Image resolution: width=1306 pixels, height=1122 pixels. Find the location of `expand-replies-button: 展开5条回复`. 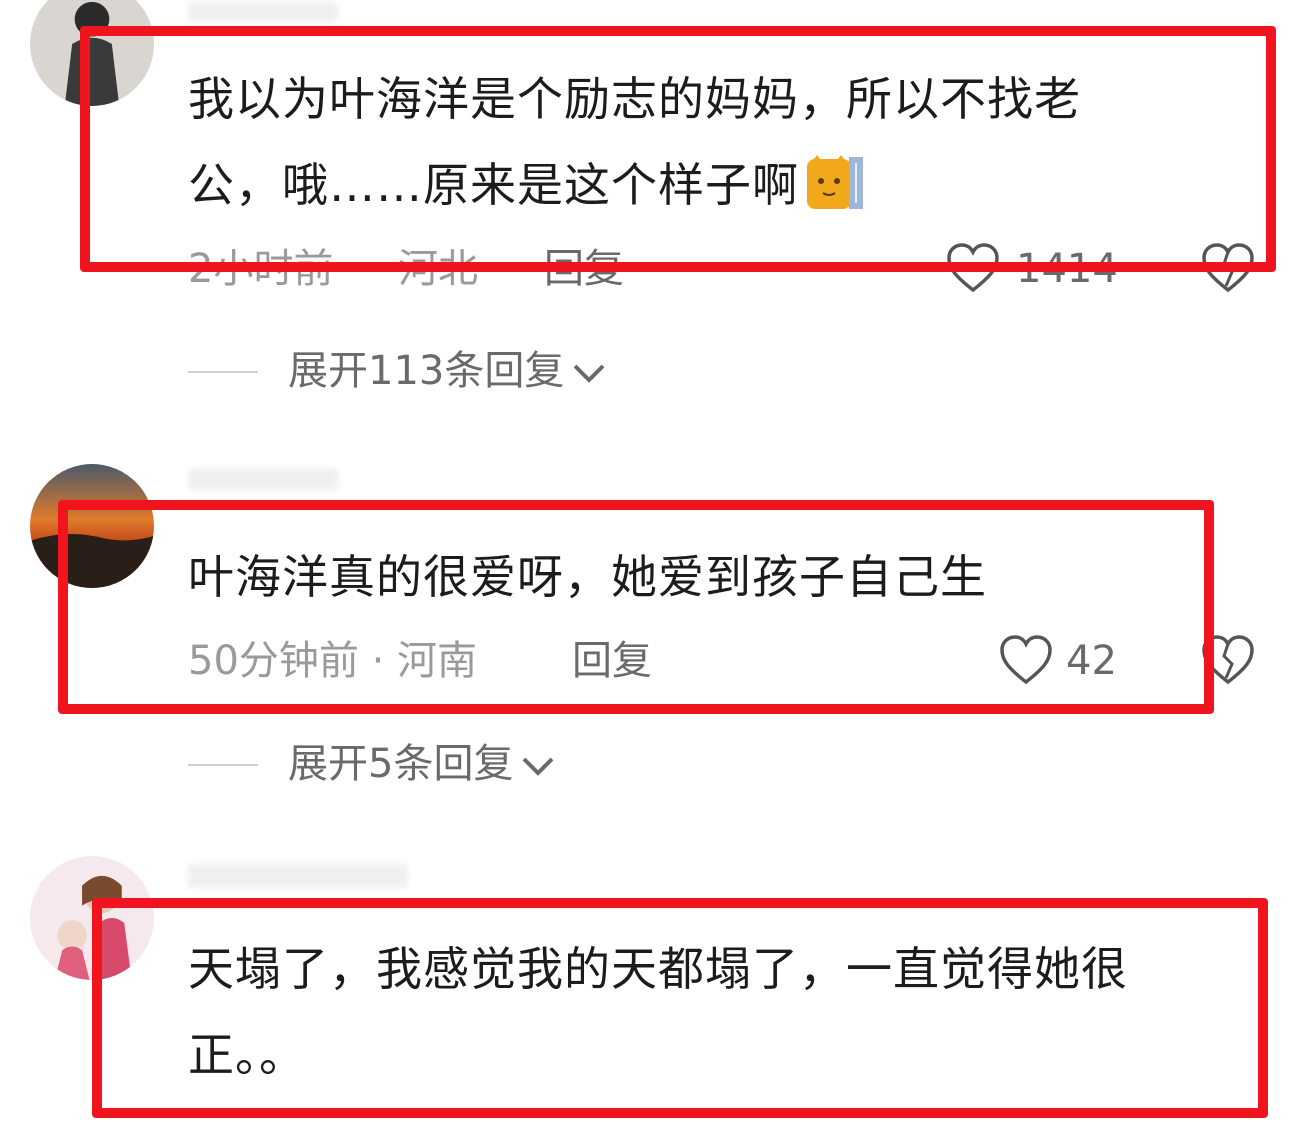

expand-replies-button: 展开5条回复 is located at coordinates (421, 764).